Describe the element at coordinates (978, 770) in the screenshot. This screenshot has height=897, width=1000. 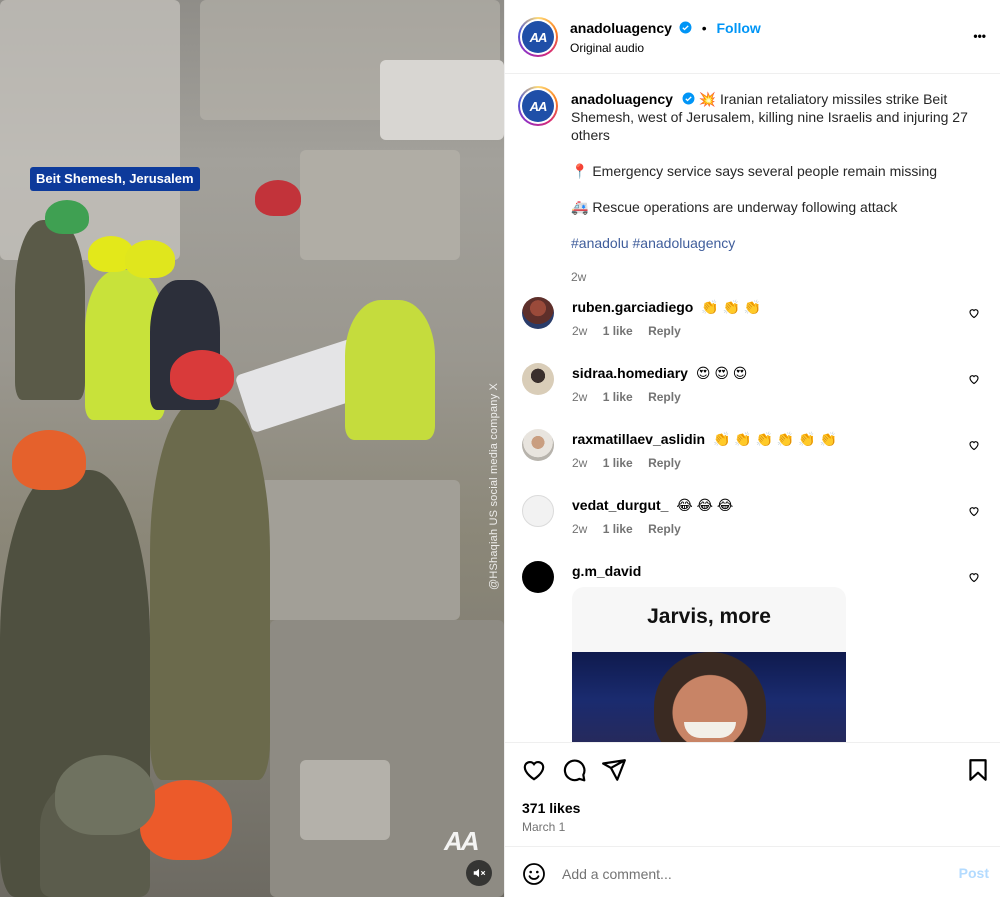
I see `save-bookmark-icon` at that location.